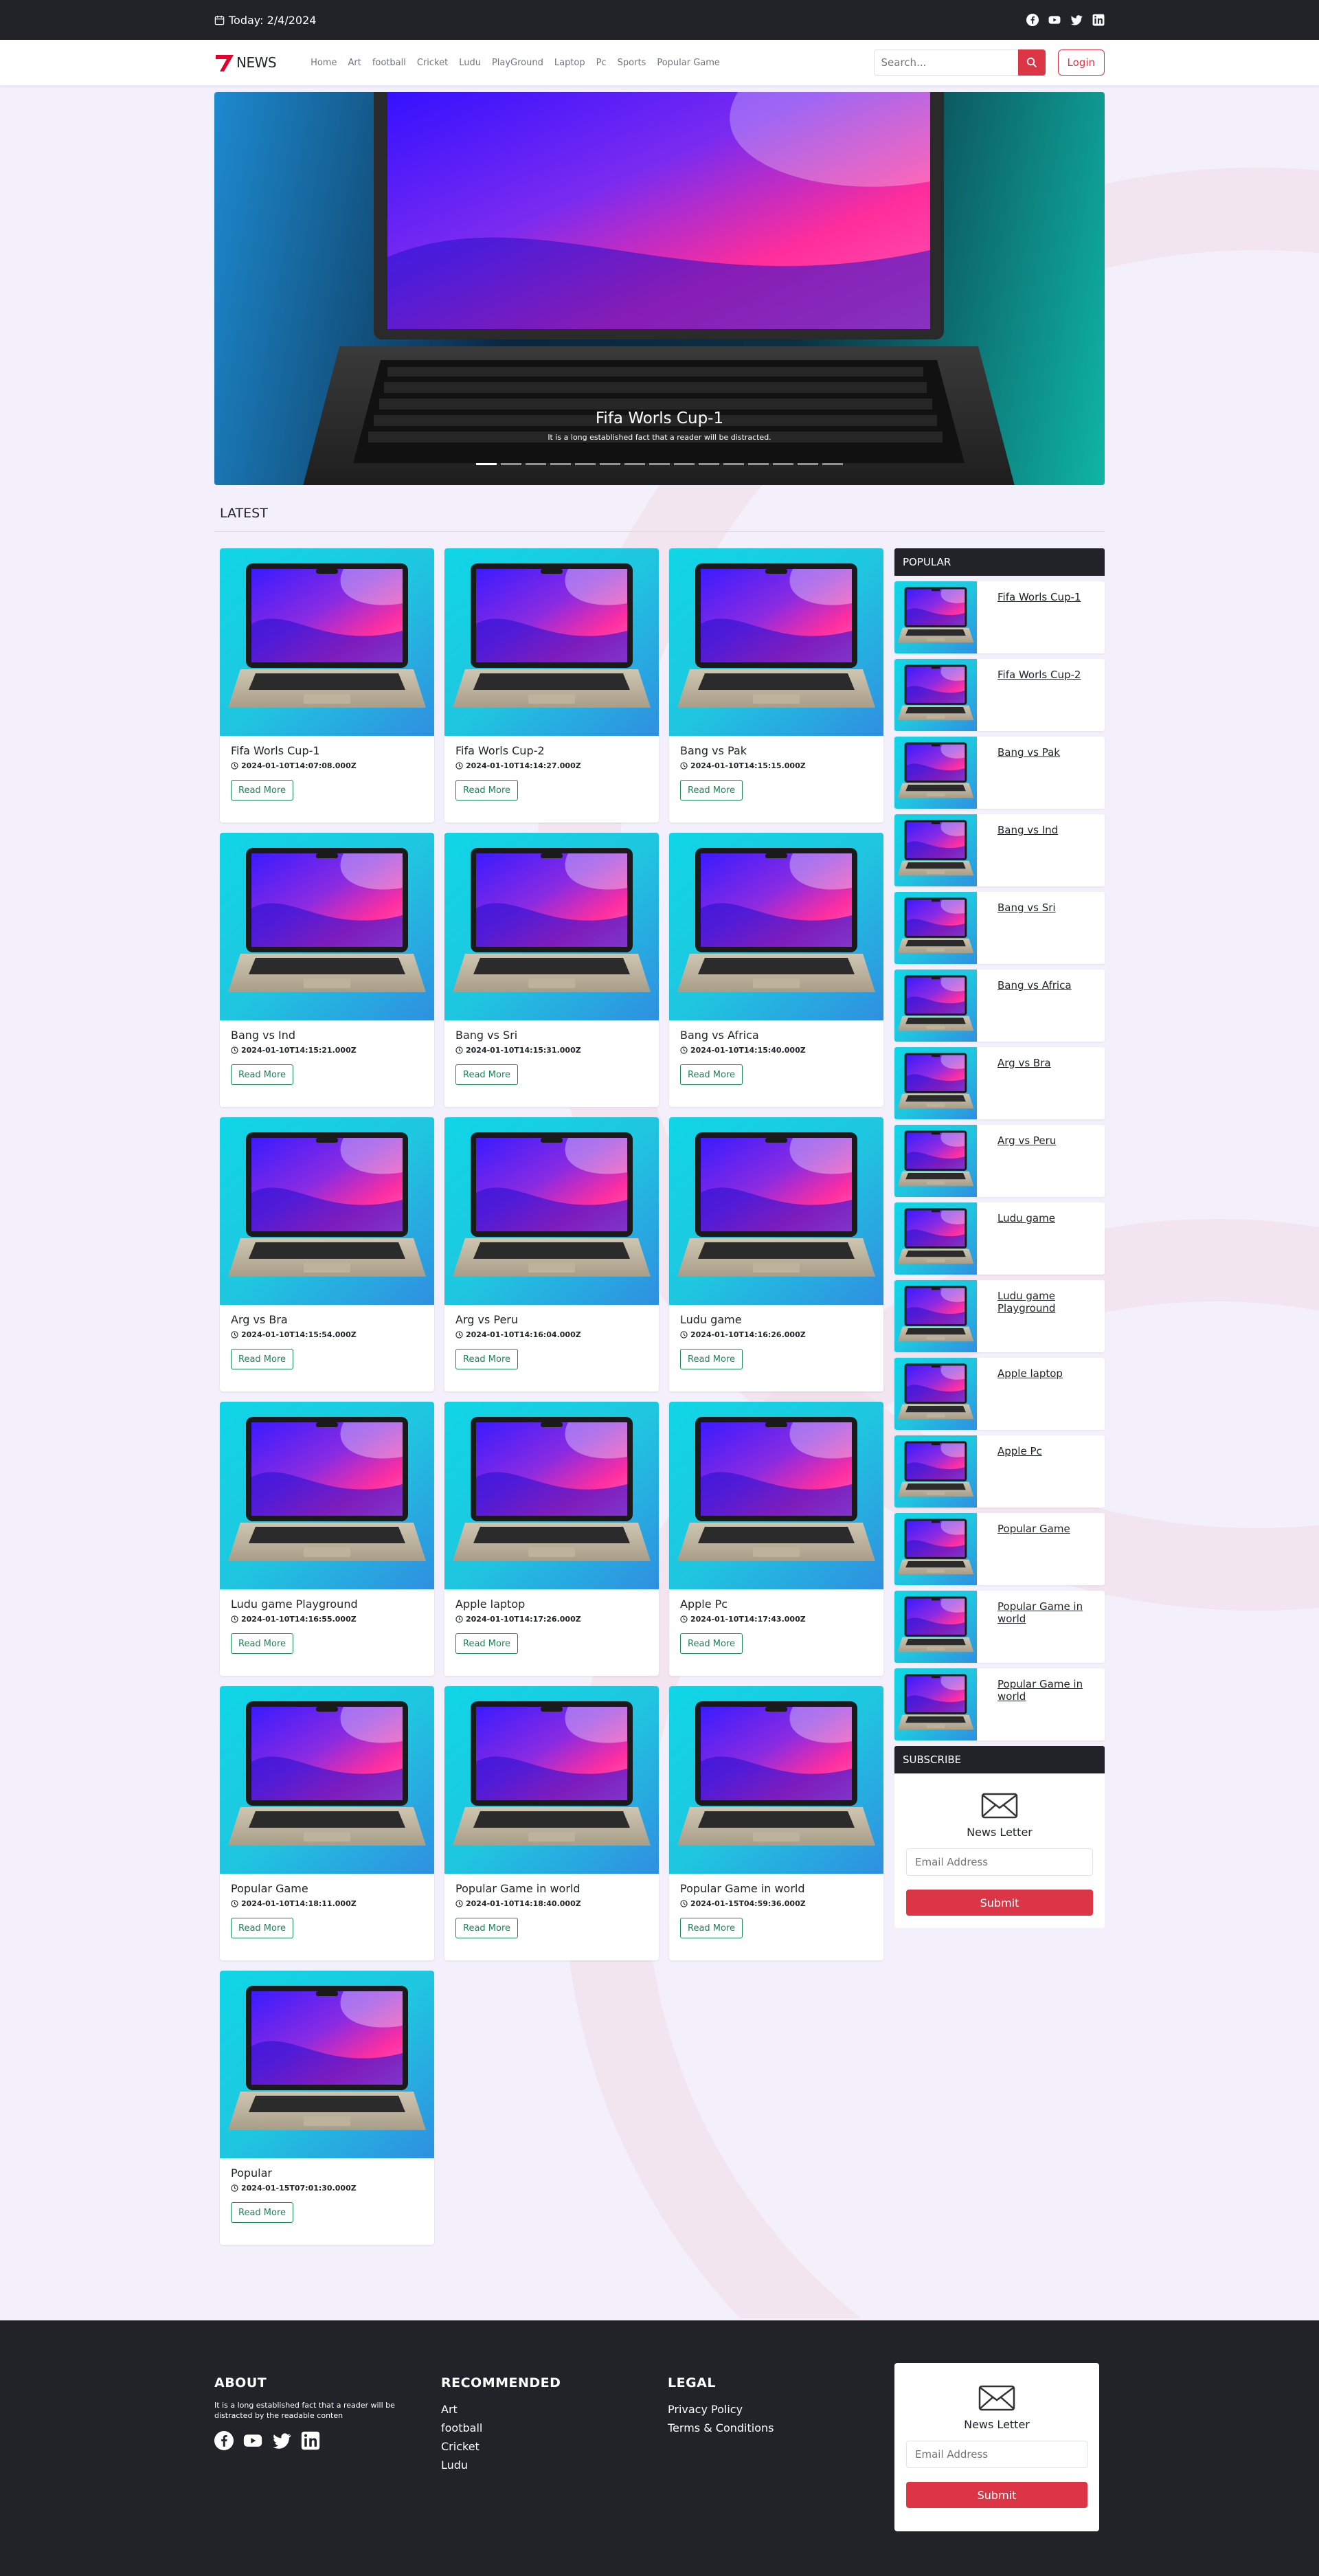  I want to click on news-card-title: Apple laptop, so click(551, 1605).